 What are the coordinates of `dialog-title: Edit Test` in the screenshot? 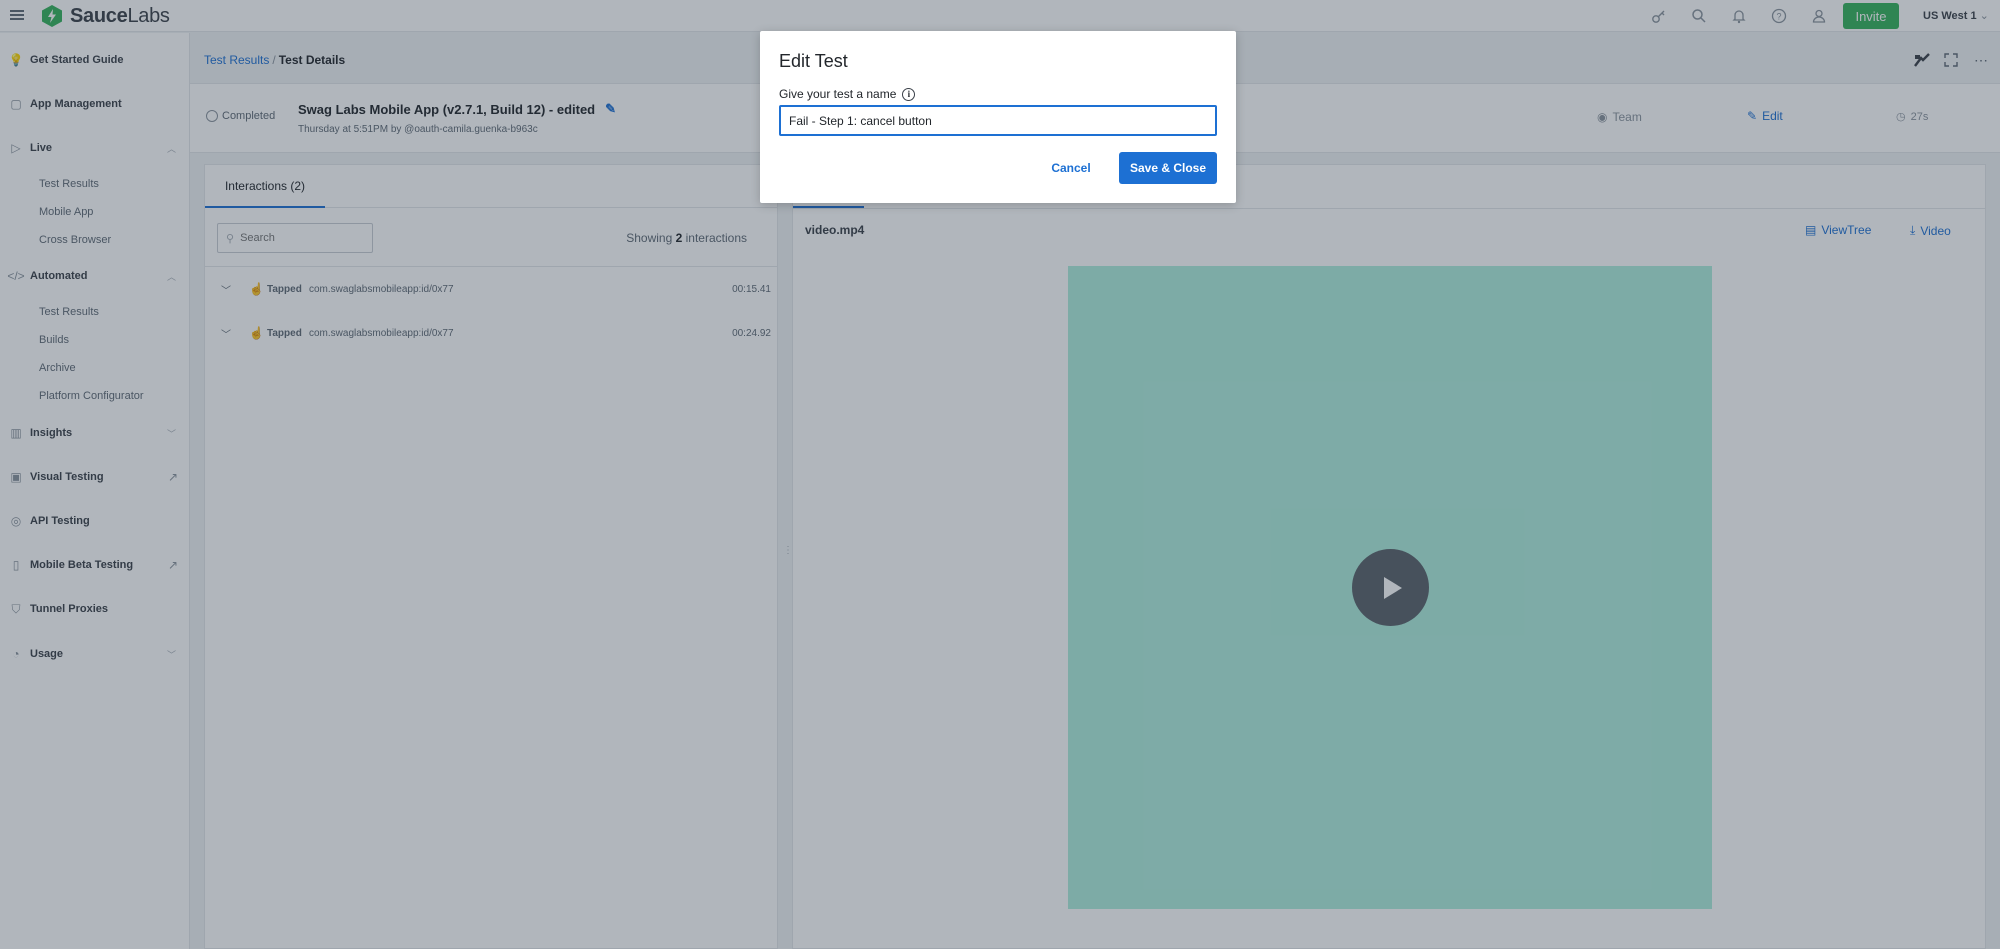 It's located at (813, 61).